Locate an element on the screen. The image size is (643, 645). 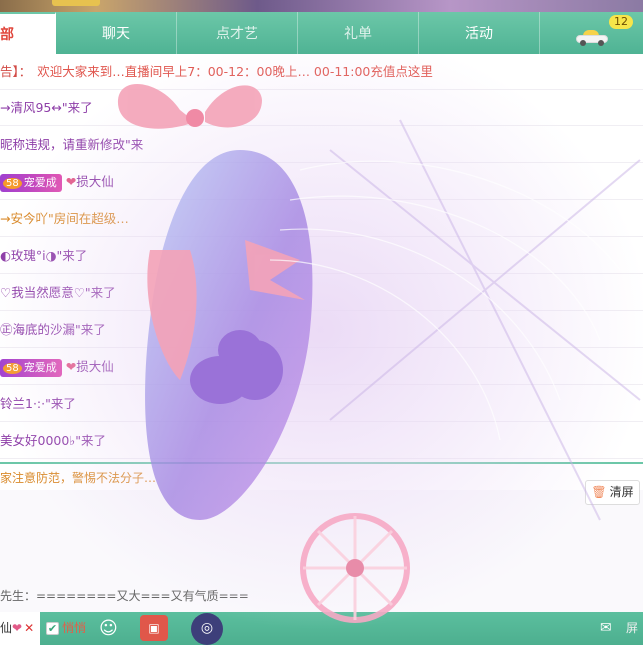
message-icon: ✉ is located at coordinates (606, 628).